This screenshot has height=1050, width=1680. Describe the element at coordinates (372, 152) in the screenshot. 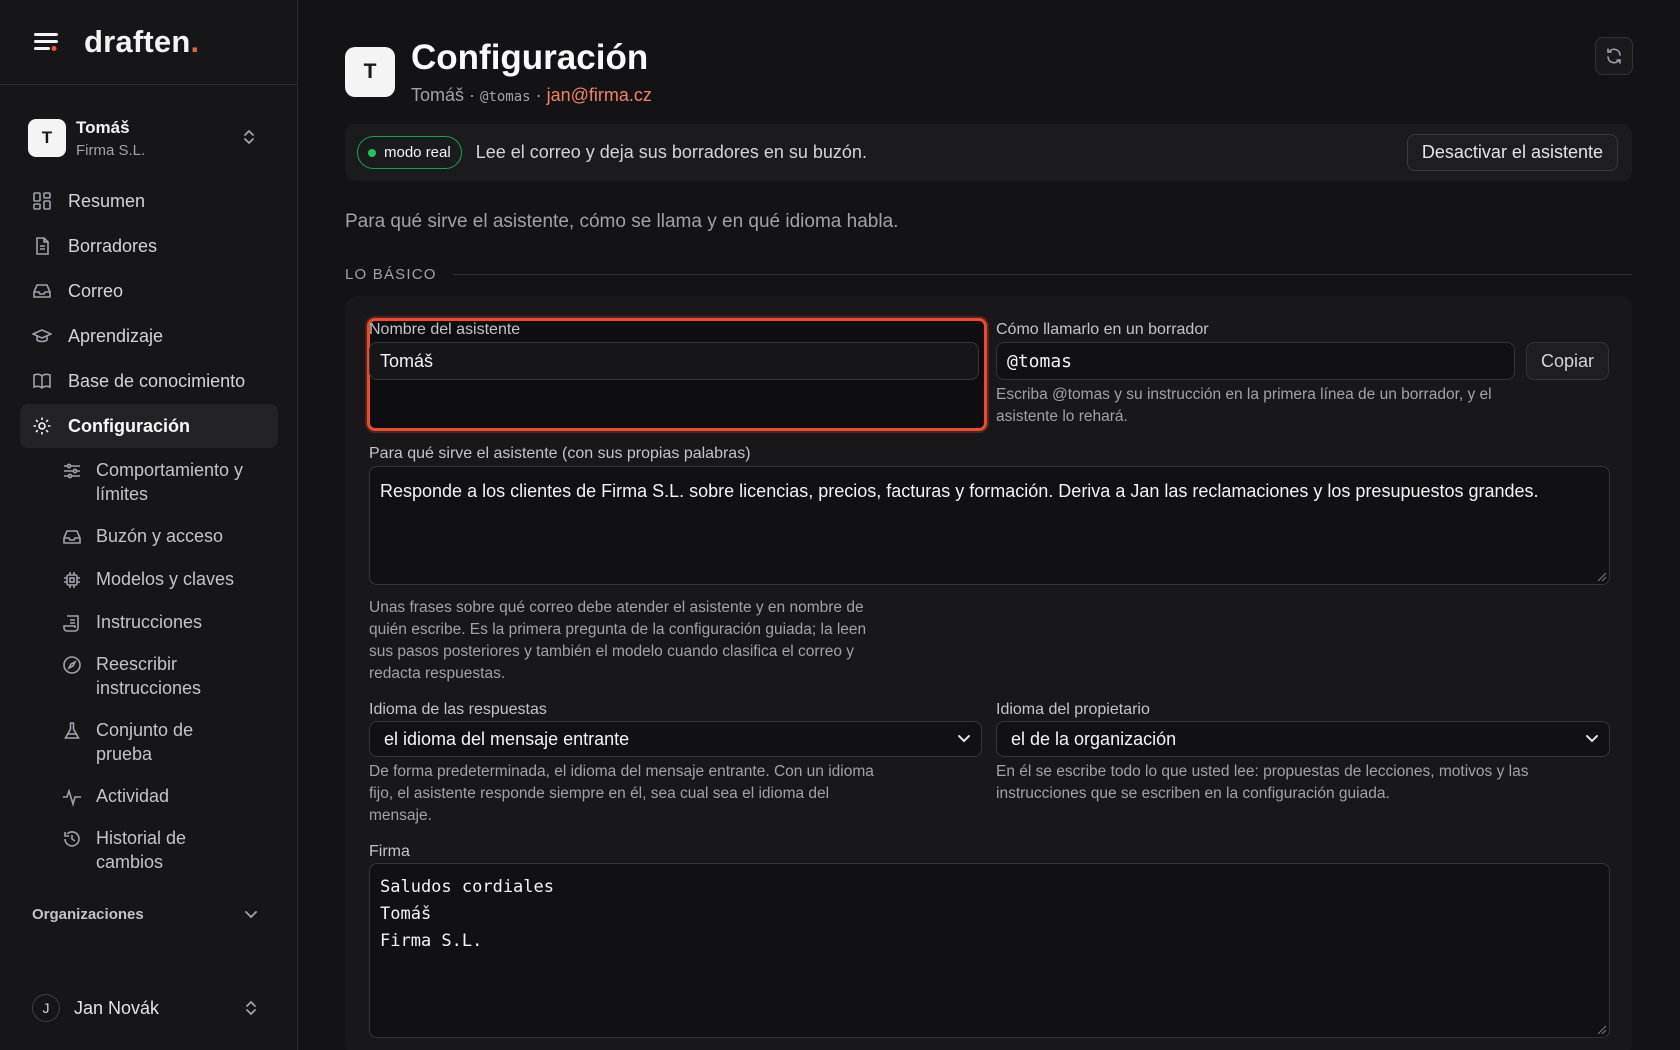

I see `status-dot-icon` at that location.